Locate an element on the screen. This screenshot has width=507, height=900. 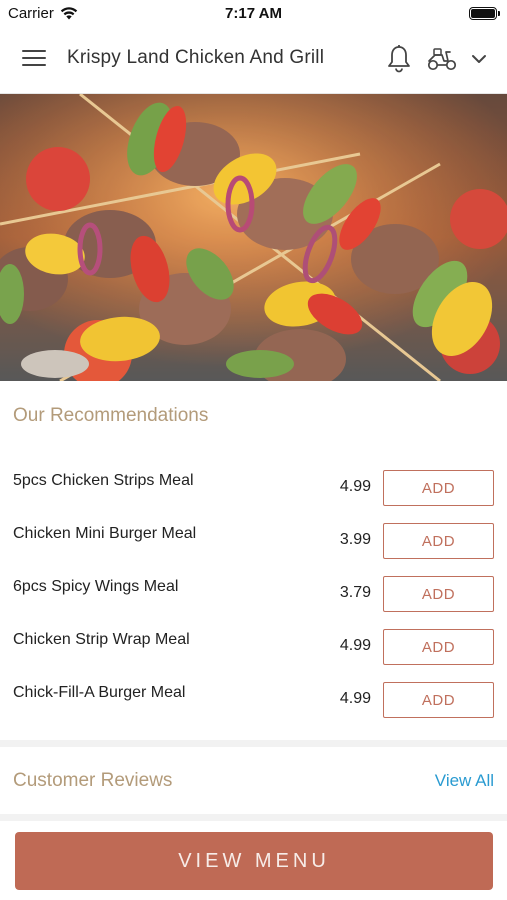
item-name: Chicken Strip Wrap Meal is located at coordinates (101, 639).